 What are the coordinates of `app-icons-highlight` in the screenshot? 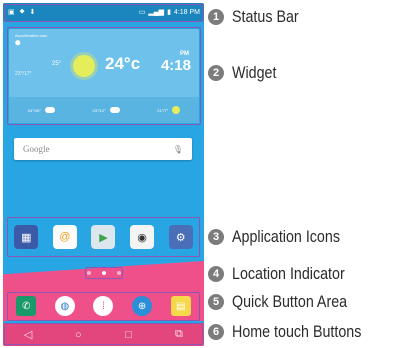 It's located at (103, 237).